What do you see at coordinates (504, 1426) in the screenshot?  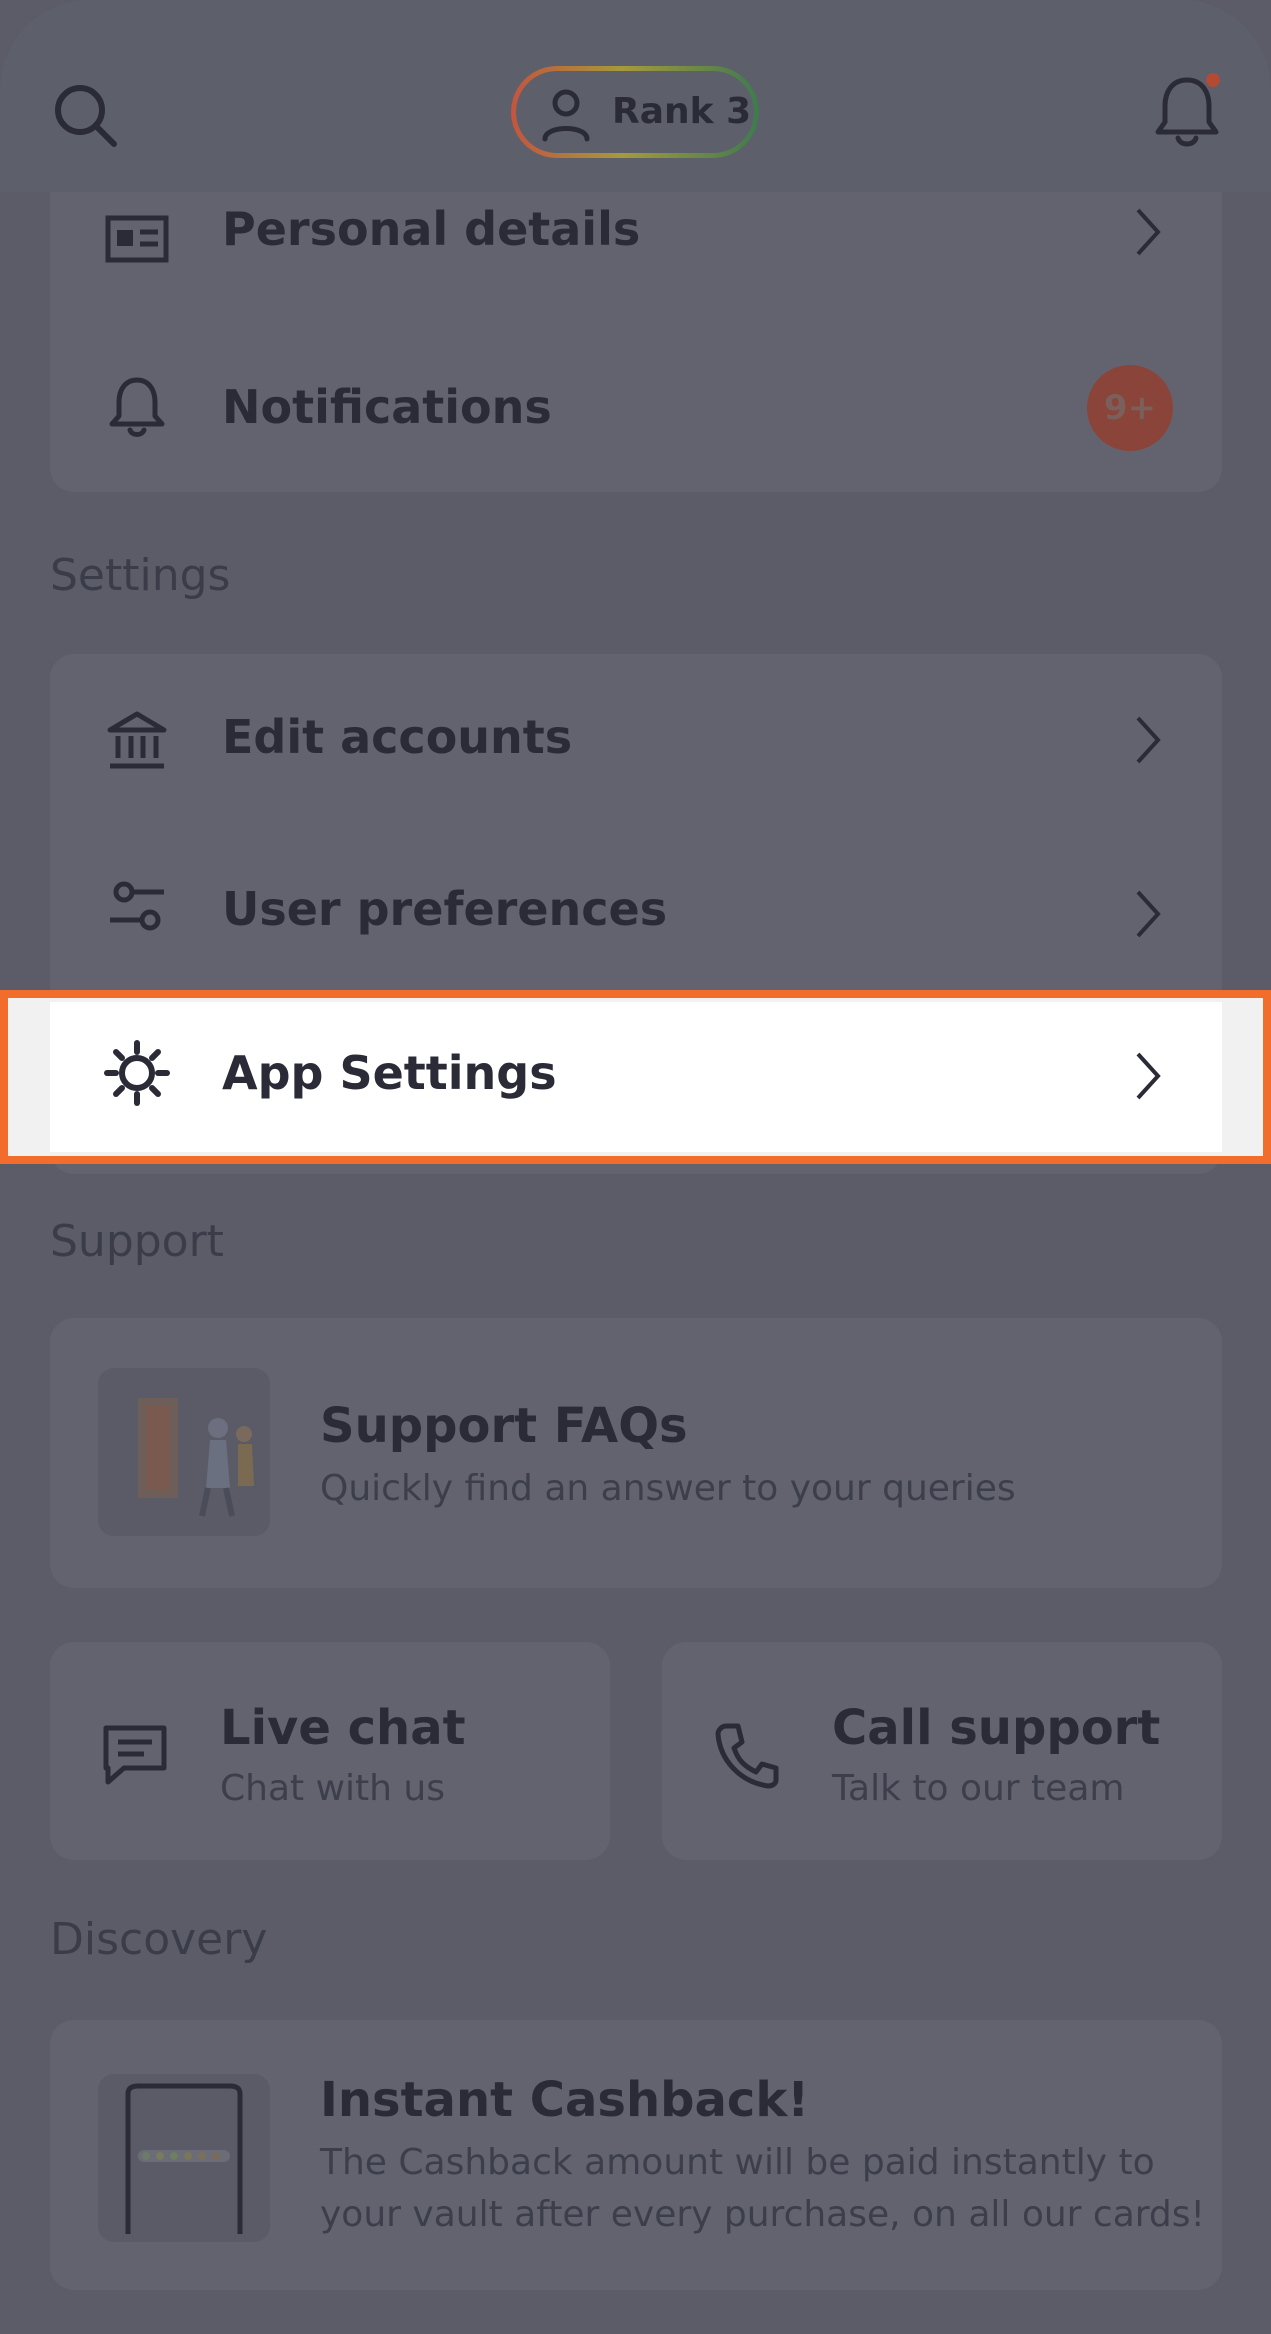 I see `support-faqs-title: Support FAQs` at bounding box center [504, 1426].